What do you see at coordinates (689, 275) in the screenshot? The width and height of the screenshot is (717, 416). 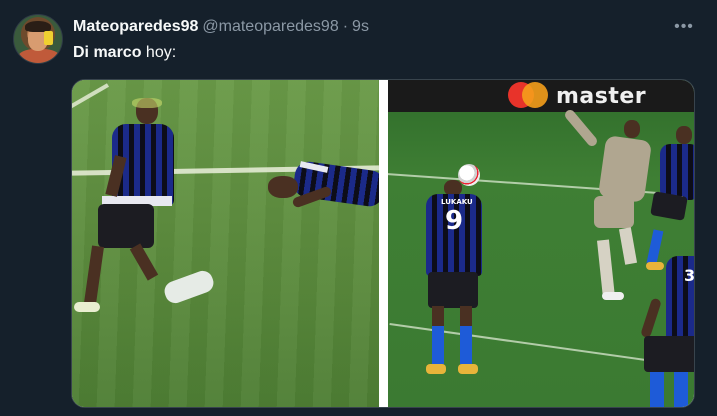 I see `edge-shirt-number: 3` at bounding box center [689, 275].